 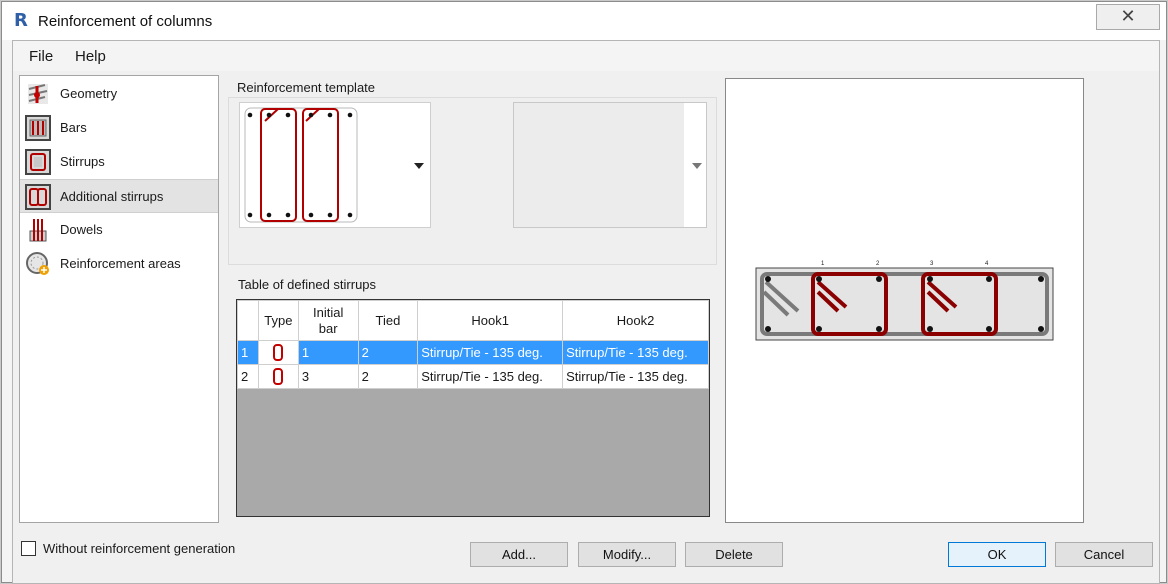 What do you see at coordinates (248, 376) in the screenshot?
I see `row-number: 2` at bounding box center [248, 376].